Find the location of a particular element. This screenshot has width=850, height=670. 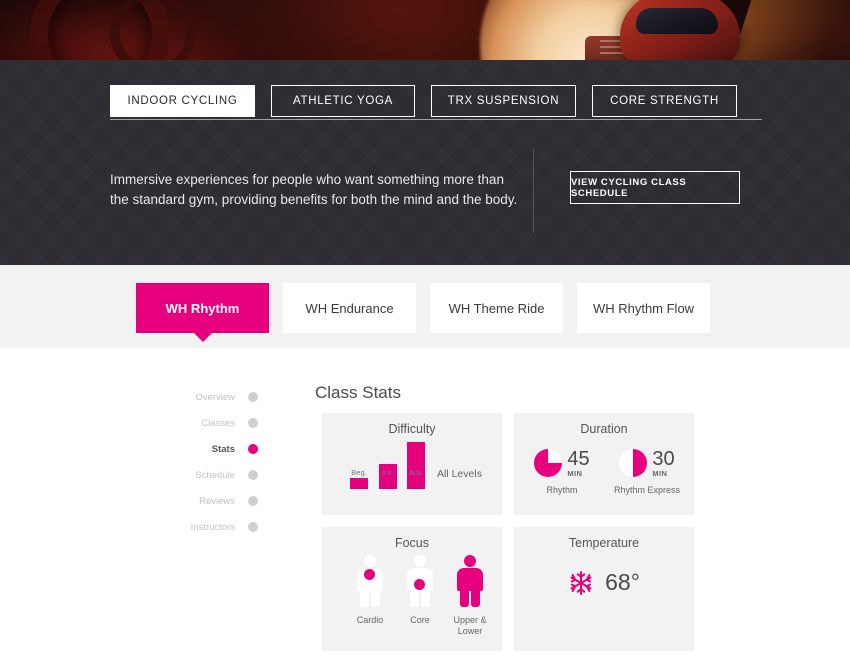

sidebar-item-overview: Overview is located at coordinates (219, 397).